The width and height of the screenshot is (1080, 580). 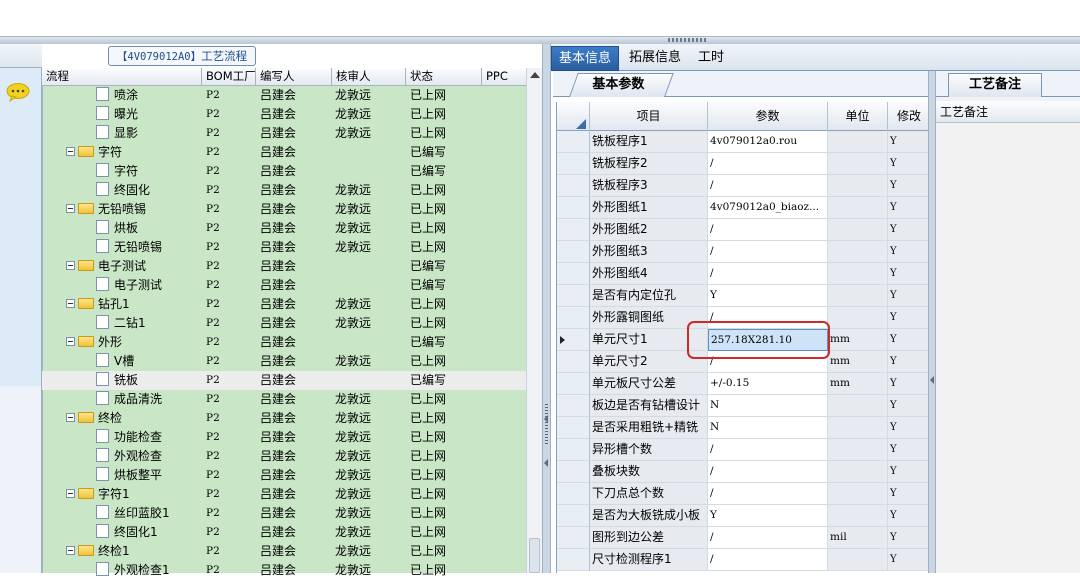 I want to click on tree-row: 终固化 P2 吕建会 龙敦远 已上网, so click(x=284, y=190).